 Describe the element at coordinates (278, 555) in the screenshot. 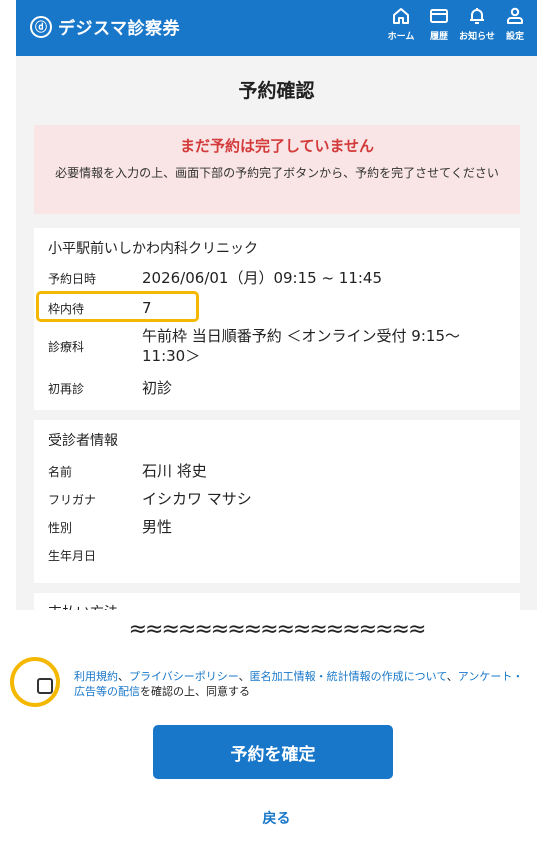

I see `patient-row: 生年月日` at that location.